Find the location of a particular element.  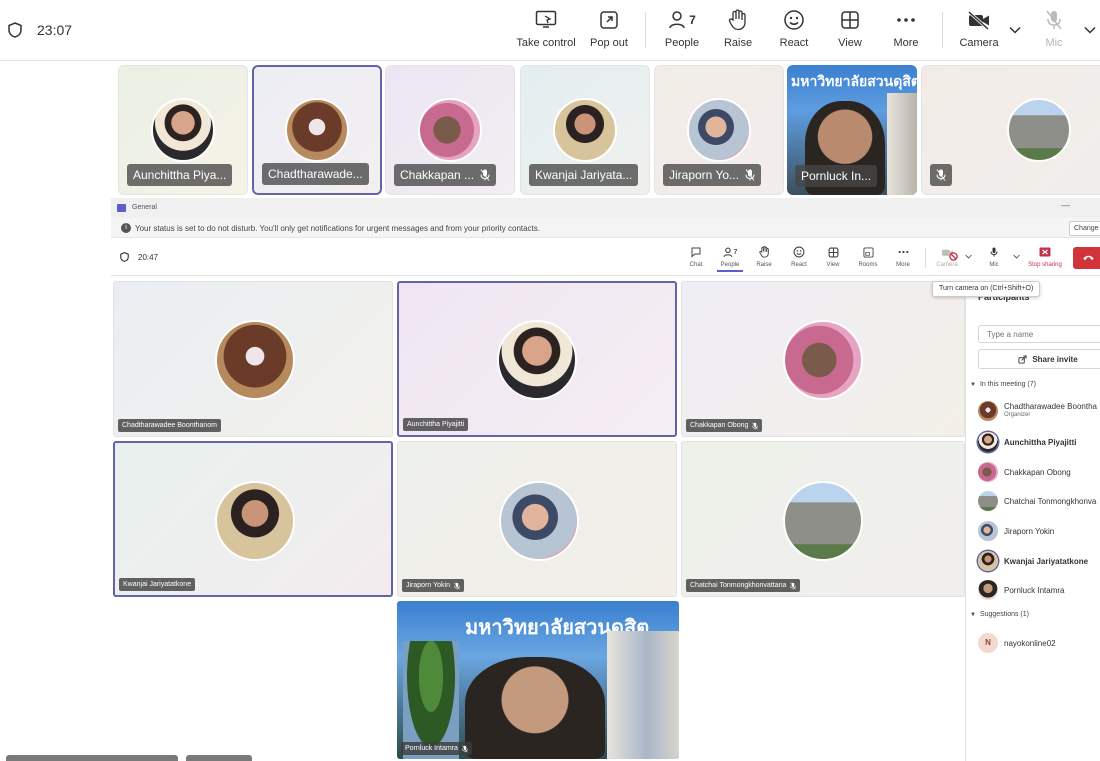

video-tile: Jiraporn Yokin is located at coordinates (537, 519).